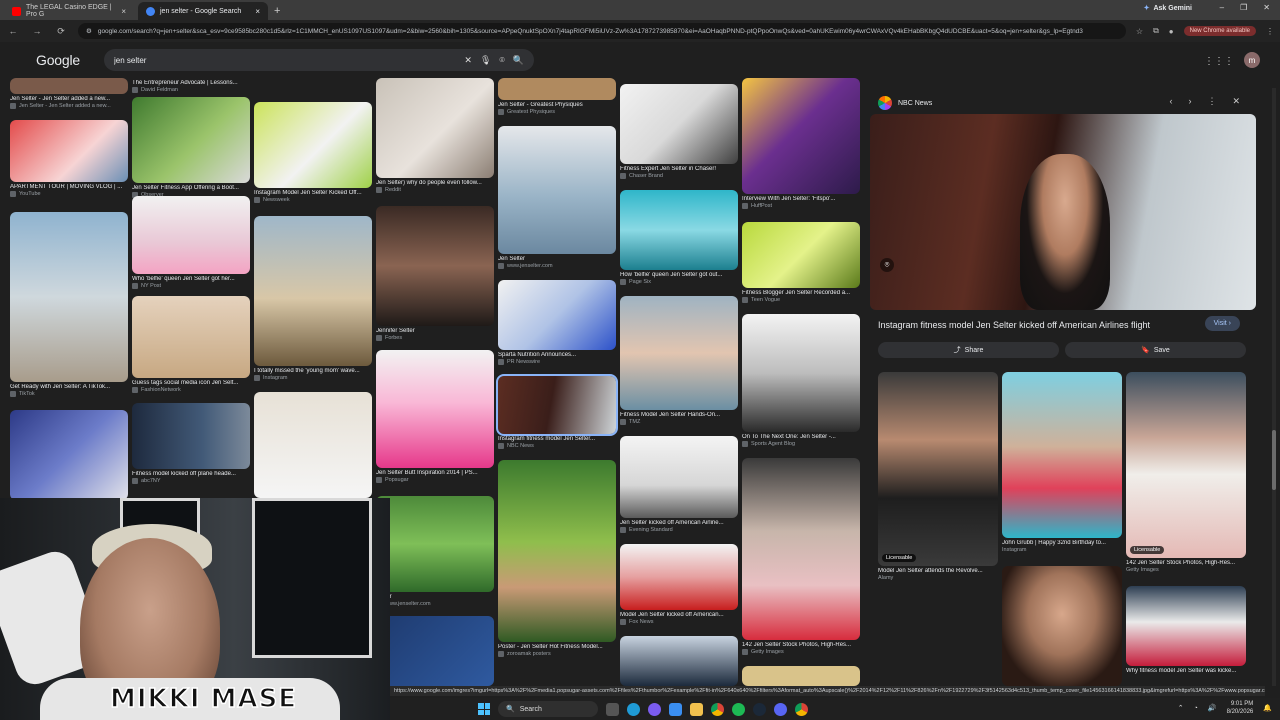 Image resolution: width=1280 pixels, height=720 pixels. Describe the element at coordinates (1063, 212) in the screenshot. I see `preview-image` at that location.